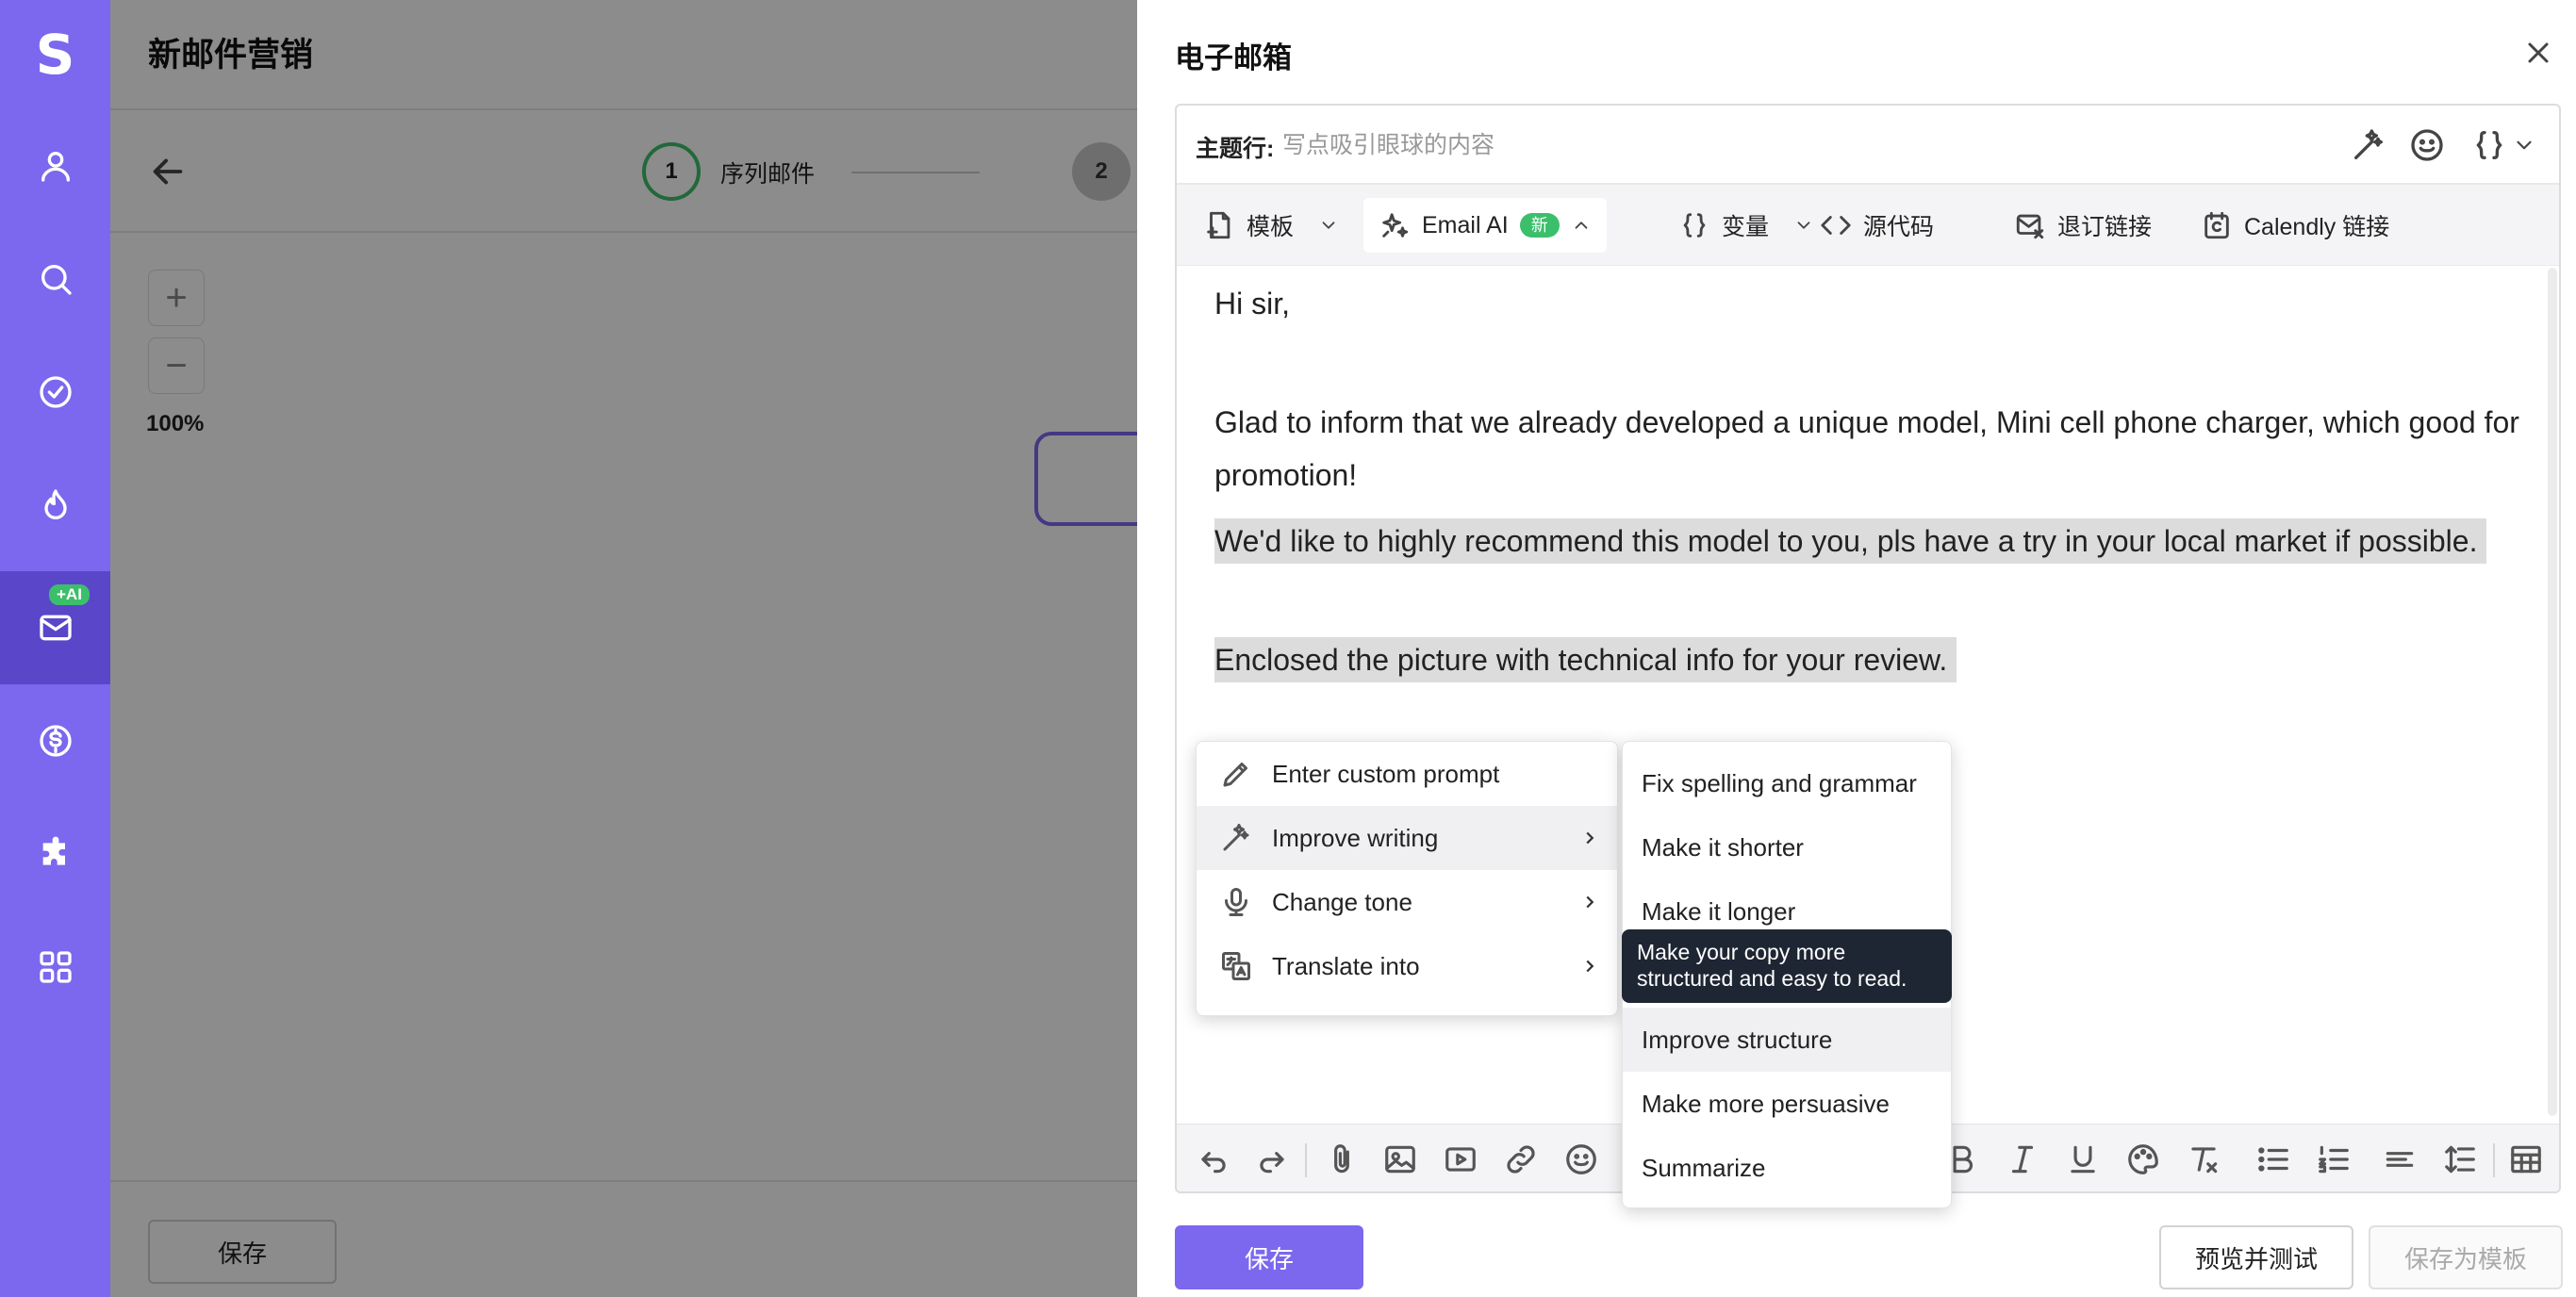  I want to click on subject-emoji-button, so click(2427, 145).